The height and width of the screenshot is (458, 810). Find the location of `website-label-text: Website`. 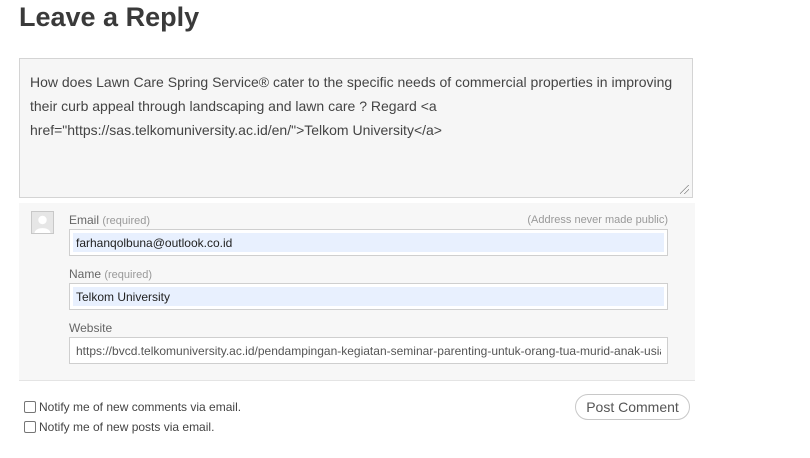

website-label-text: Website is located at coordinates (91, 328).